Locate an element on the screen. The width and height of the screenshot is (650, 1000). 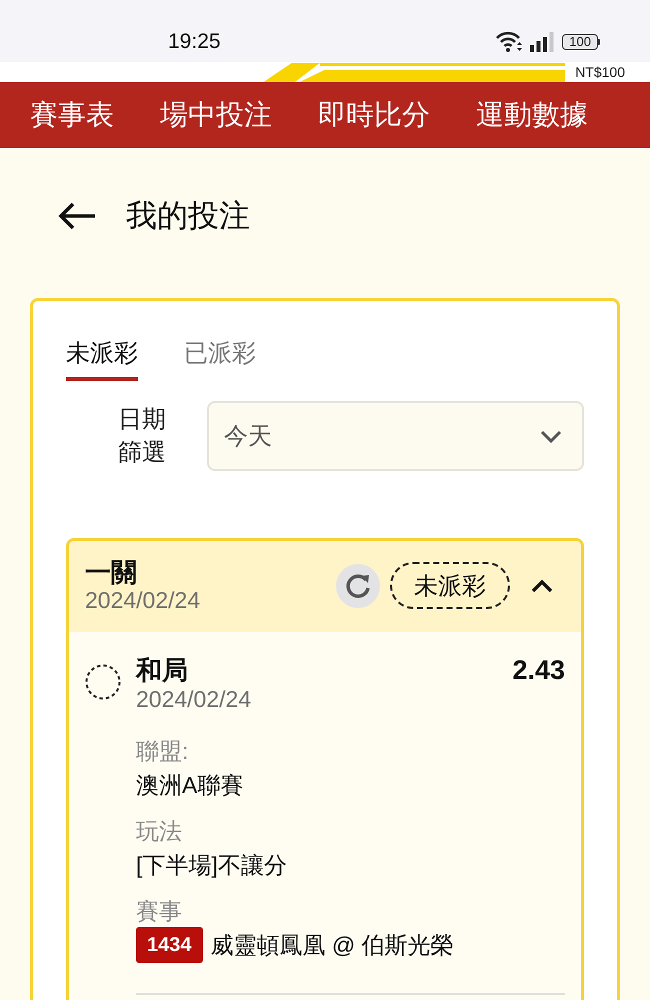
tab: 已派彩 is located at coordinates (220, 361).